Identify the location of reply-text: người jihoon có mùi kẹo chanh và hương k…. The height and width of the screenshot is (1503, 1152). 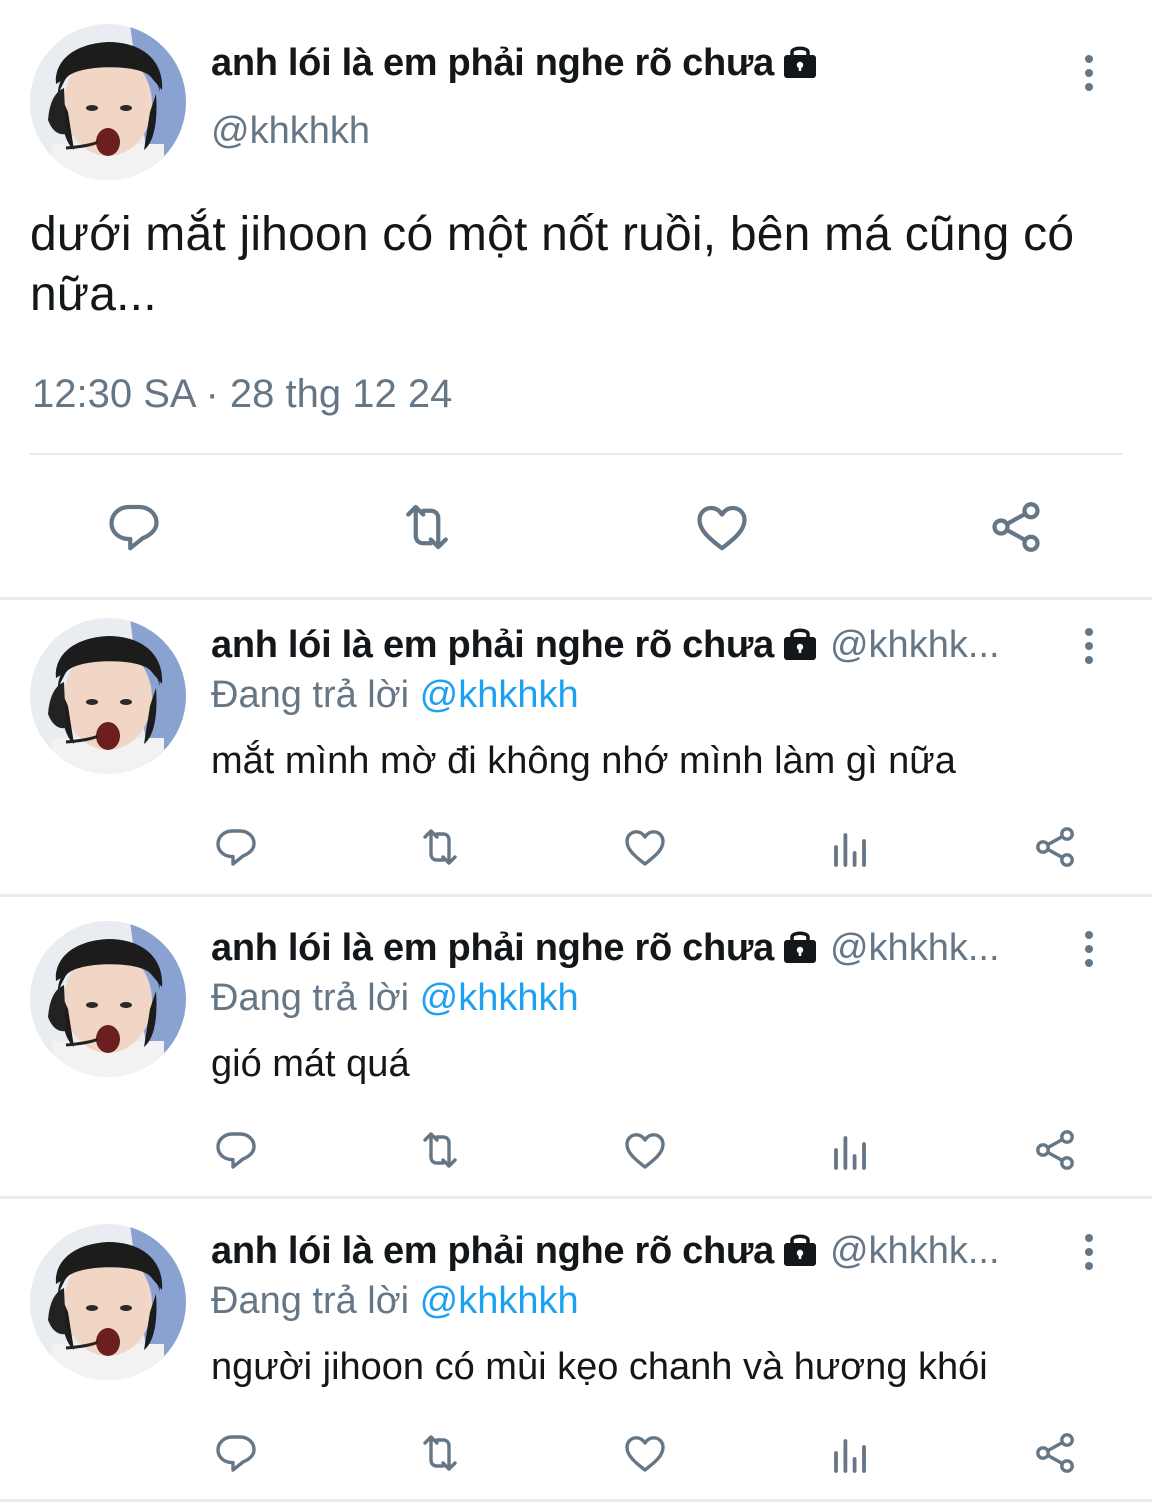
(599, 1367).